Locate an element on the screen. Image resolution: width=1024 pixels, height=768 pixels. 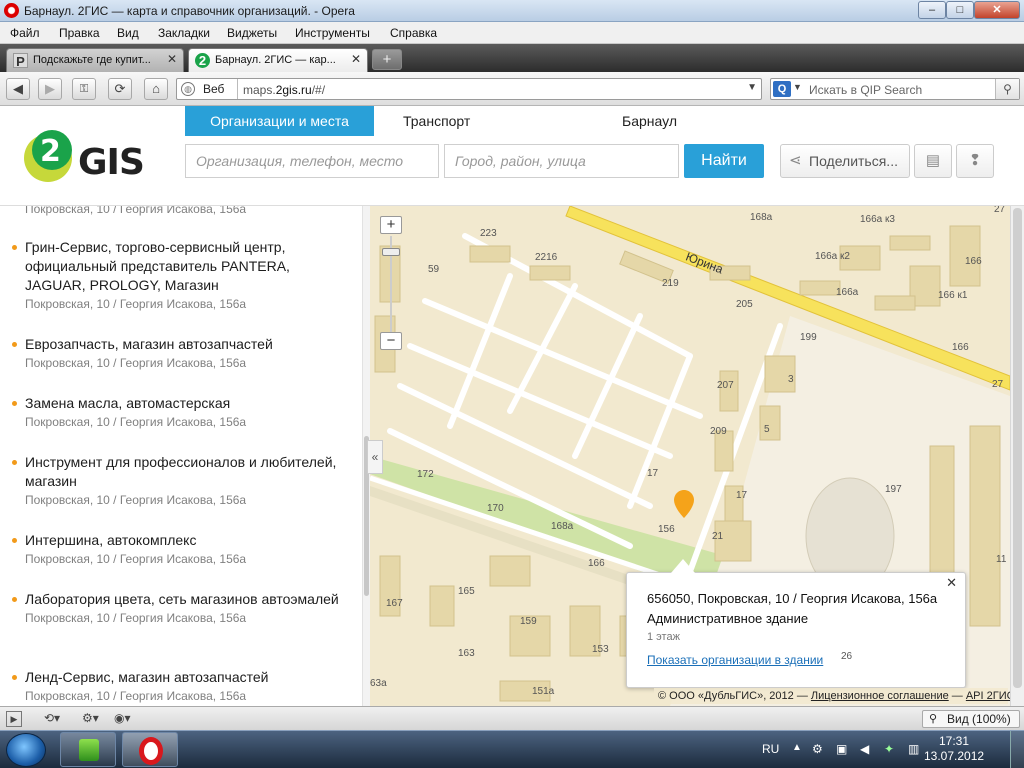
city-selector: Барнаул is located at coordinates (649, 121).